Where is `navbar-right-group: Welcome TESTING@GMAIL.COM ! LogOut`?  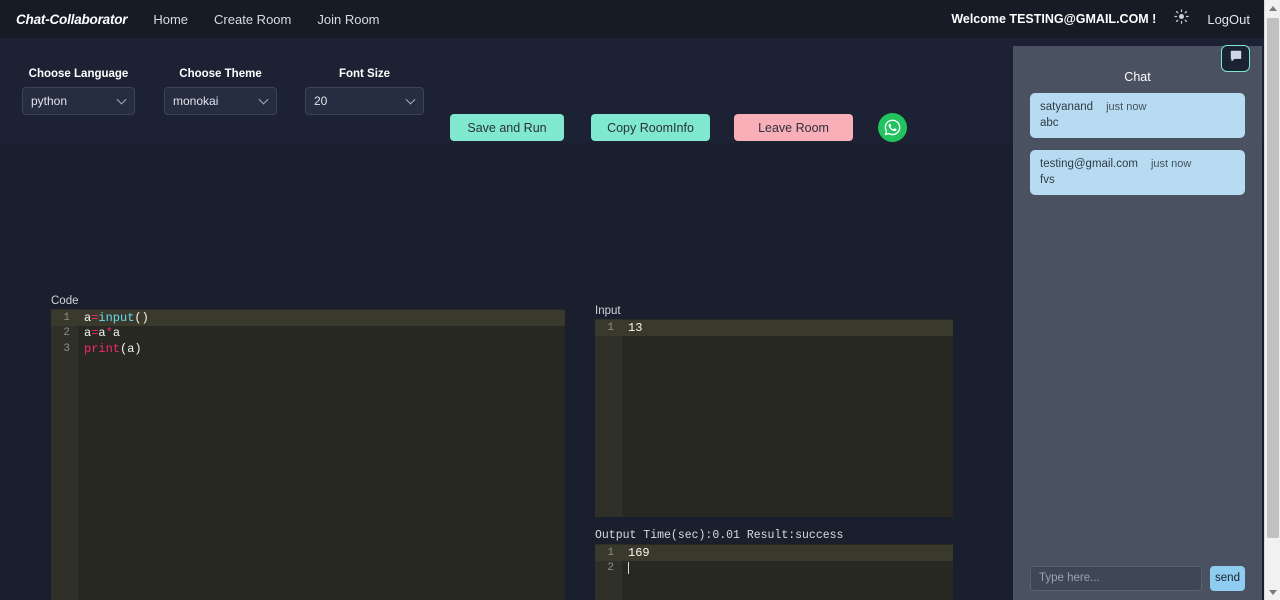
navbar-right-group: Welcome TESTING@GMAIL.COM ! LogOut is located at coordinates (1100, 19).